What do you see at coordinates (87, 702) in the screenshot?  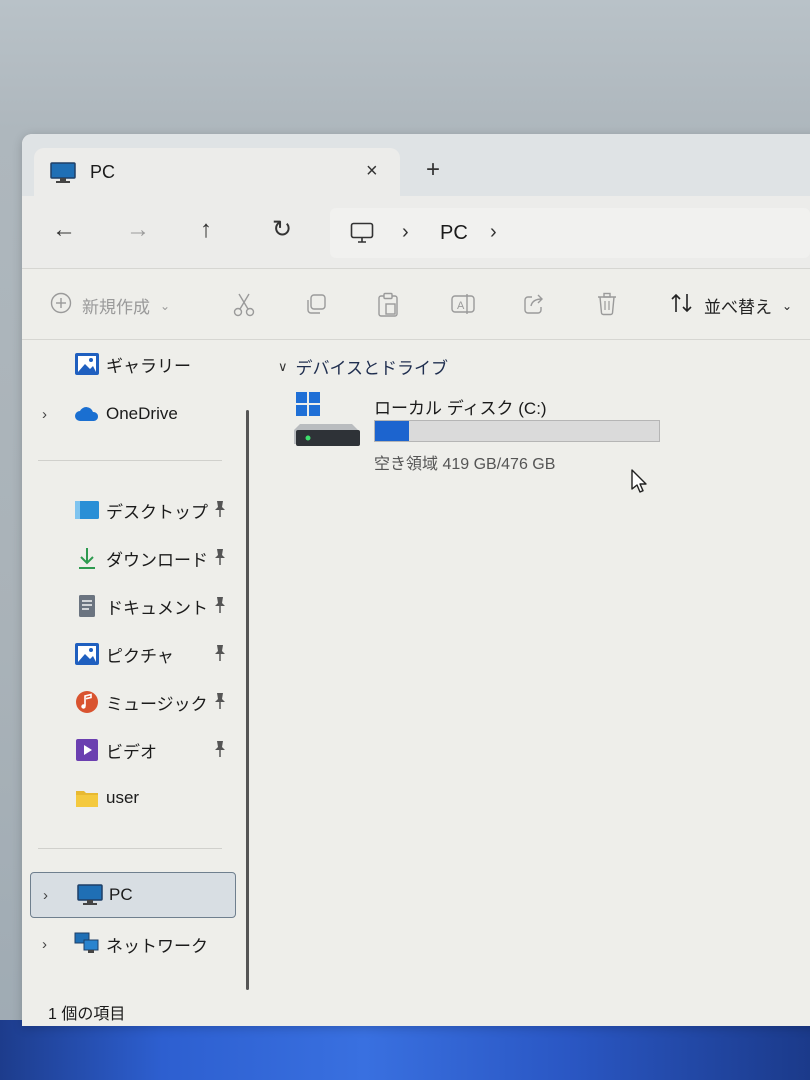 I see `music-icon` at bounding box center [87, 702].